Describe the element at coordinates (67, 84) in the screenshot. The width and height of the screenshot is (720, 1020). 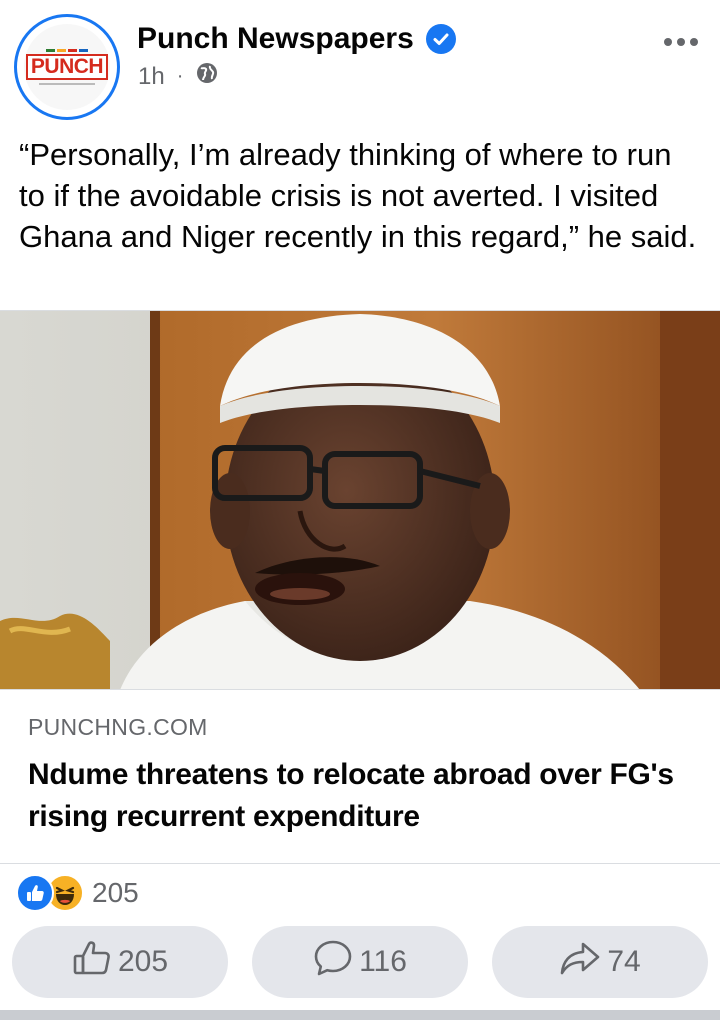
I see `logo-tagline-line` at that location.